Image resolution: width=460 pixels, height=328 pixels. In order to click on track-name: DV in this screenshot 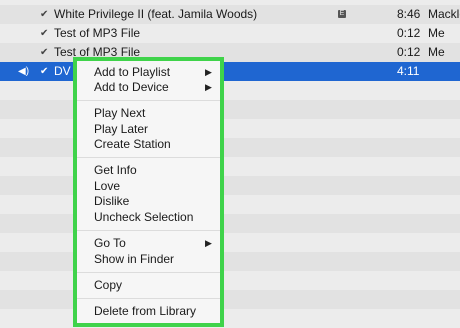, I will do `click(62, 71)`.